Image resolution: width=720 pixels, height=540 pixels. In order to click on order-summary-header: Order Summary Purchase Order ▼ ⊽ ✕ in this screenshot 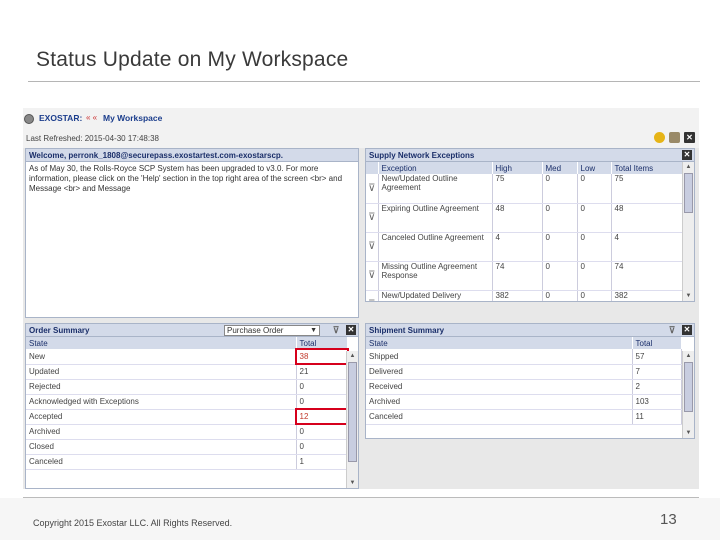, I will do `click(192, 330)`.